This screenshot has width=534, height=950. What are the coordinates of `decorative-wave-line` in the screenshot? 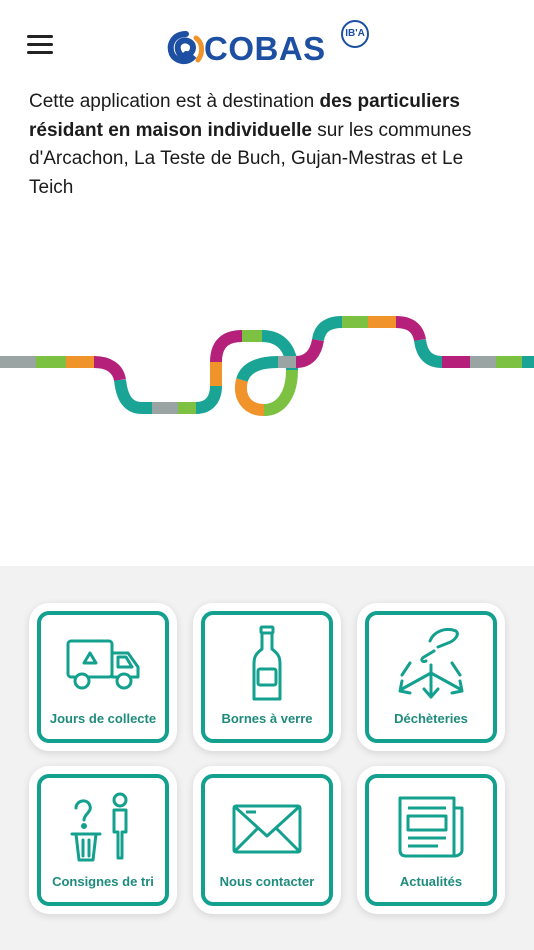 It's located at (267, 366).